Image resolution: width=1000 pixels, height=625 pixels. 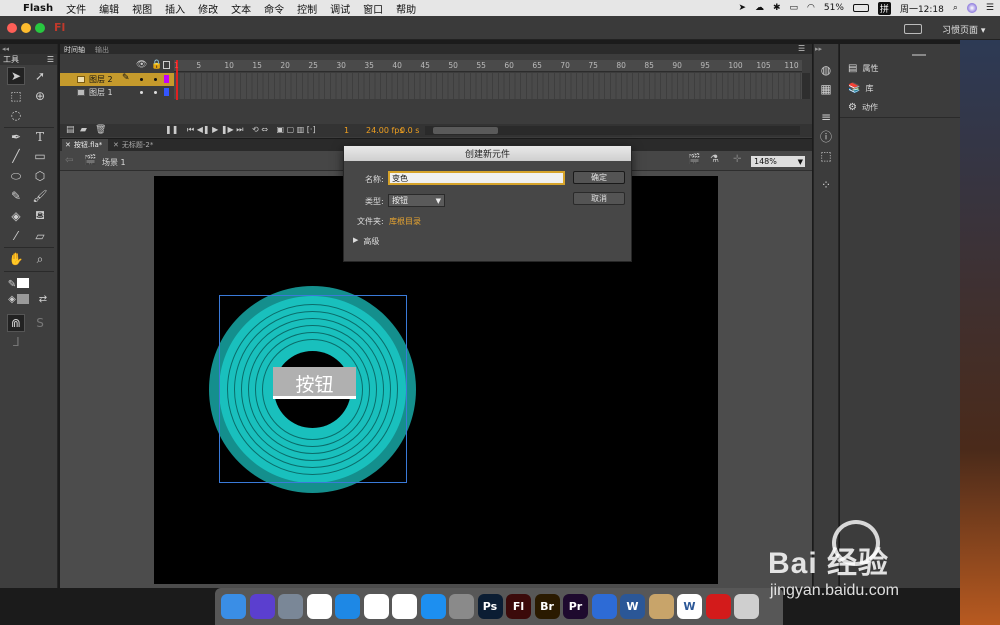 I want to click on swap-colors-icon: ⇄, so click(x=43, y=299).